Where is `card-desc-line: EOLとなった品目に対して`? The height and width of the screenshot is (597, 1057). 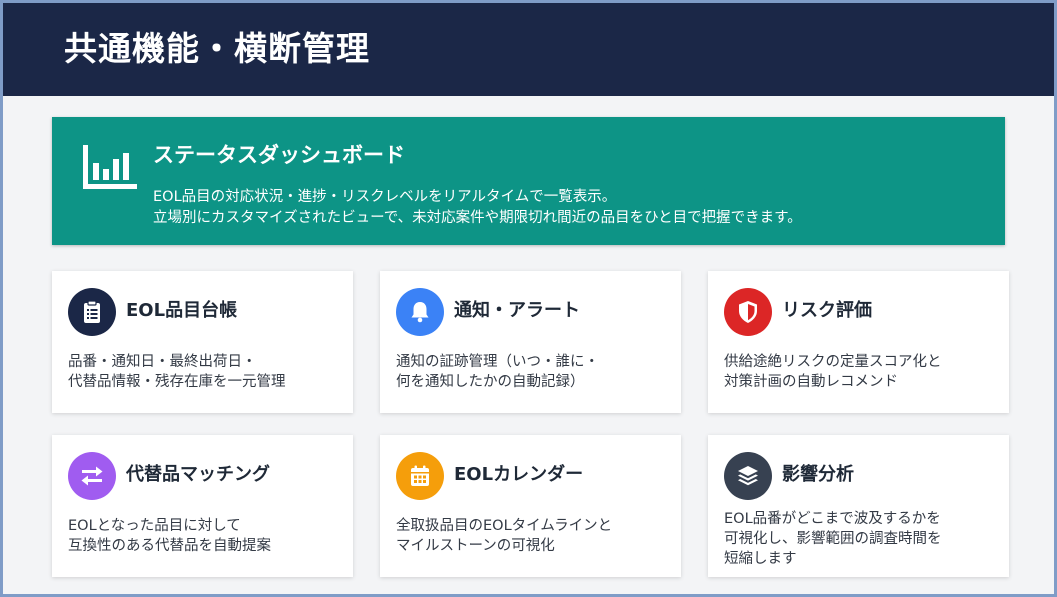 card-desc-line: EOLとなった品目に対して is located at coordinates (154, 526).